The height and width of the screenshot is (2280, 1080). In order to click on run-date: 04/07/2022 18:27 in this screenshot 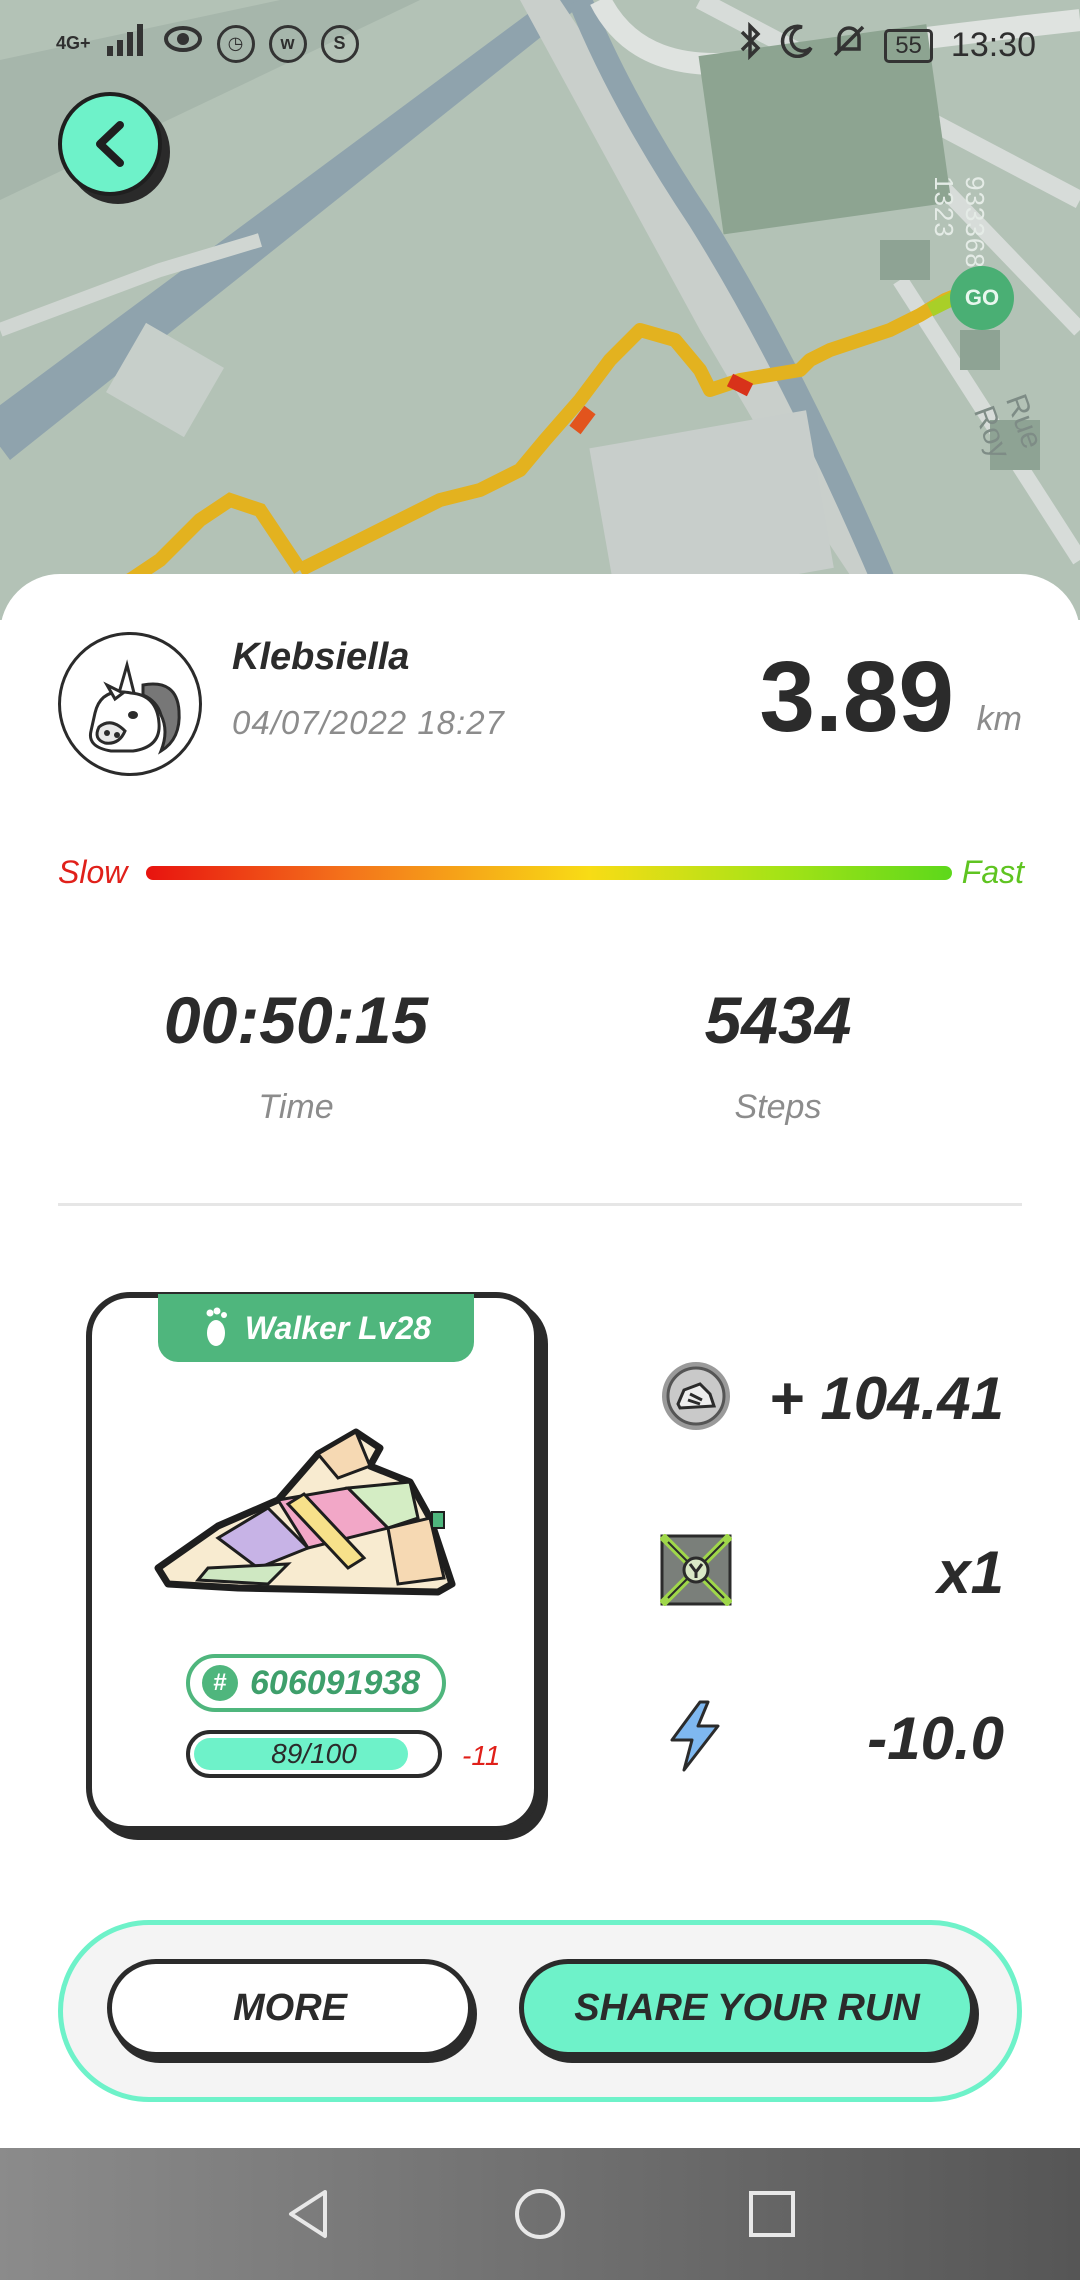, I will do `click(368, 722)`.